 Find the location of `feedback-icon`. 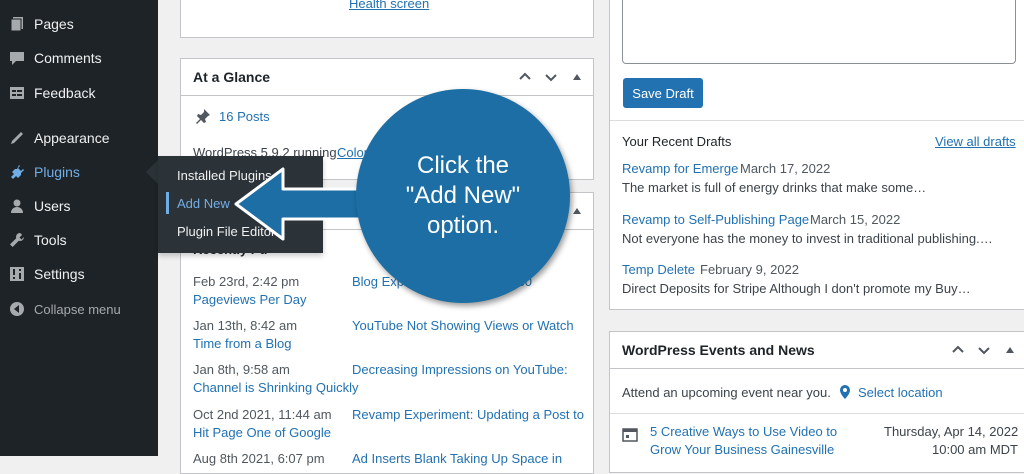

feedback-icon is located at coordinates (17, 93).